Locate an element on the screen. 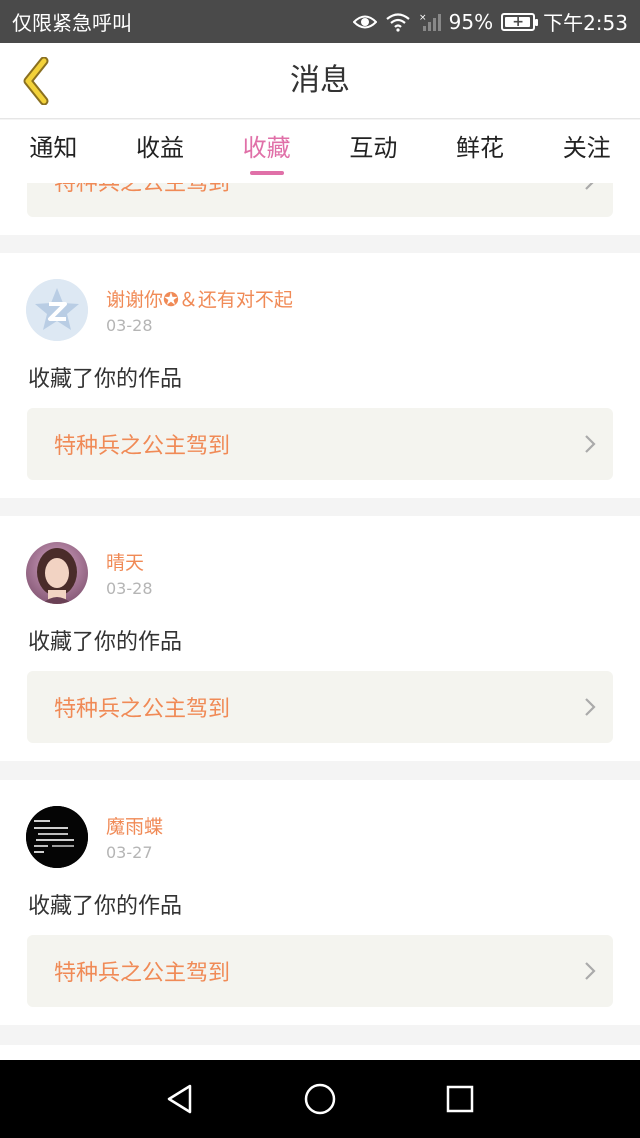 This screenshot has height=1138, width=640. wifi-icon is located at coordinates (397, 22).